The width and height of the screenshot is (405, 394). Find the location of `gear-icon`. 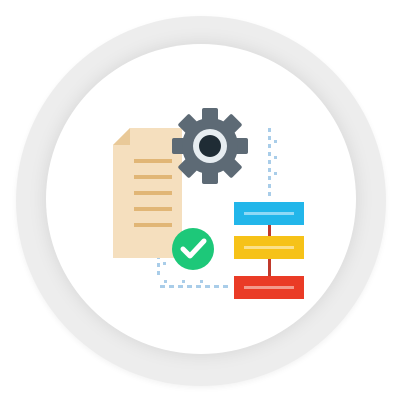

gear-icon is located at coordinates (210, 146).